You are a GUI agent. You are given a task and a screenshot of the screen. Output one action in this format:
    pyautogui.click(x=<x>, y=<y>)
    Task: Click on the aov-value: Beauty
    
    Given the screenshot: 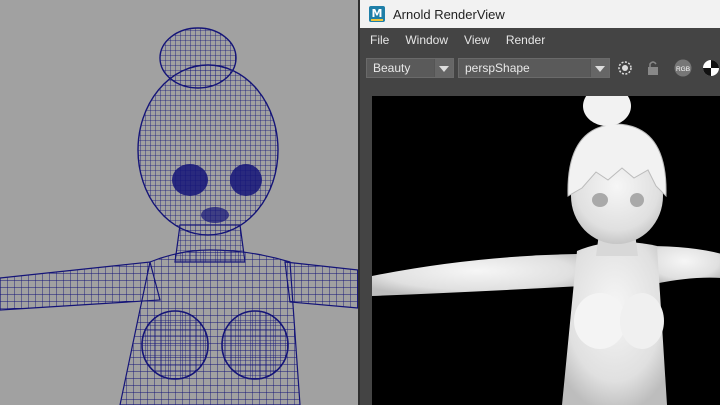 What is the action you would take?
    pyautogui.click(x=392, y=68)
    